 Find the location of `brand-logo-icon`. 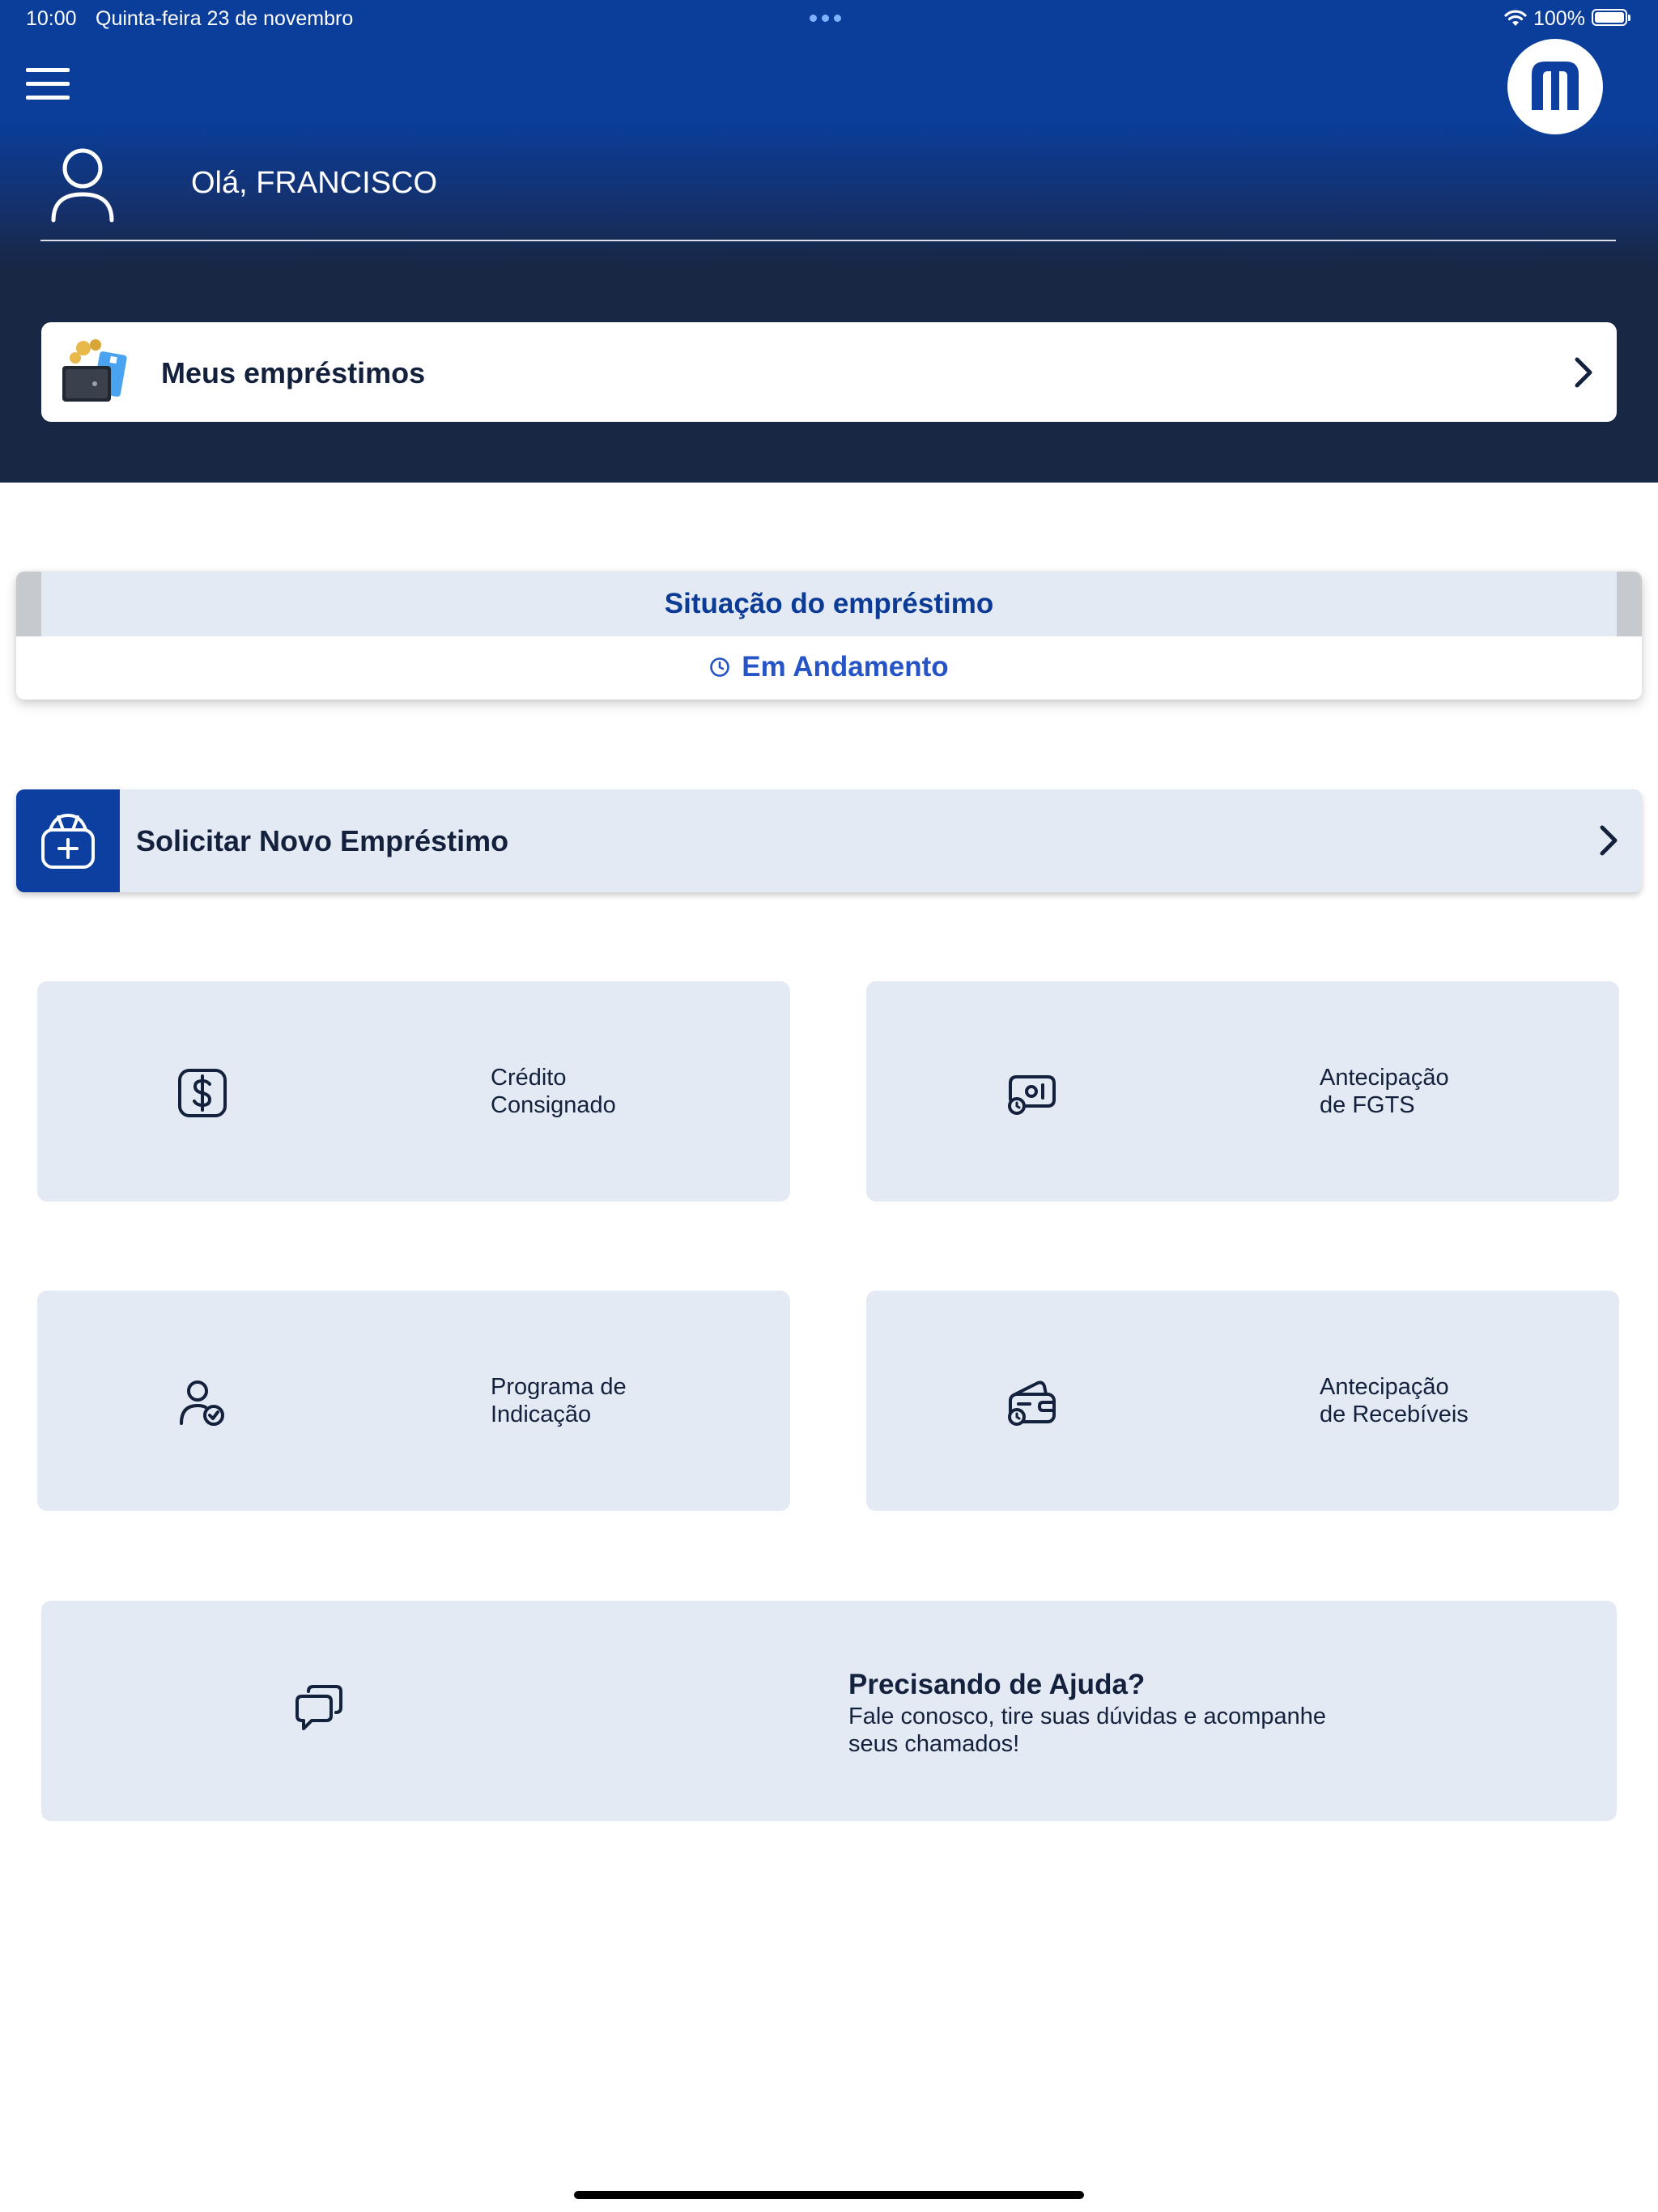

brand-logo-icon is located at coordinates (1555, 86).